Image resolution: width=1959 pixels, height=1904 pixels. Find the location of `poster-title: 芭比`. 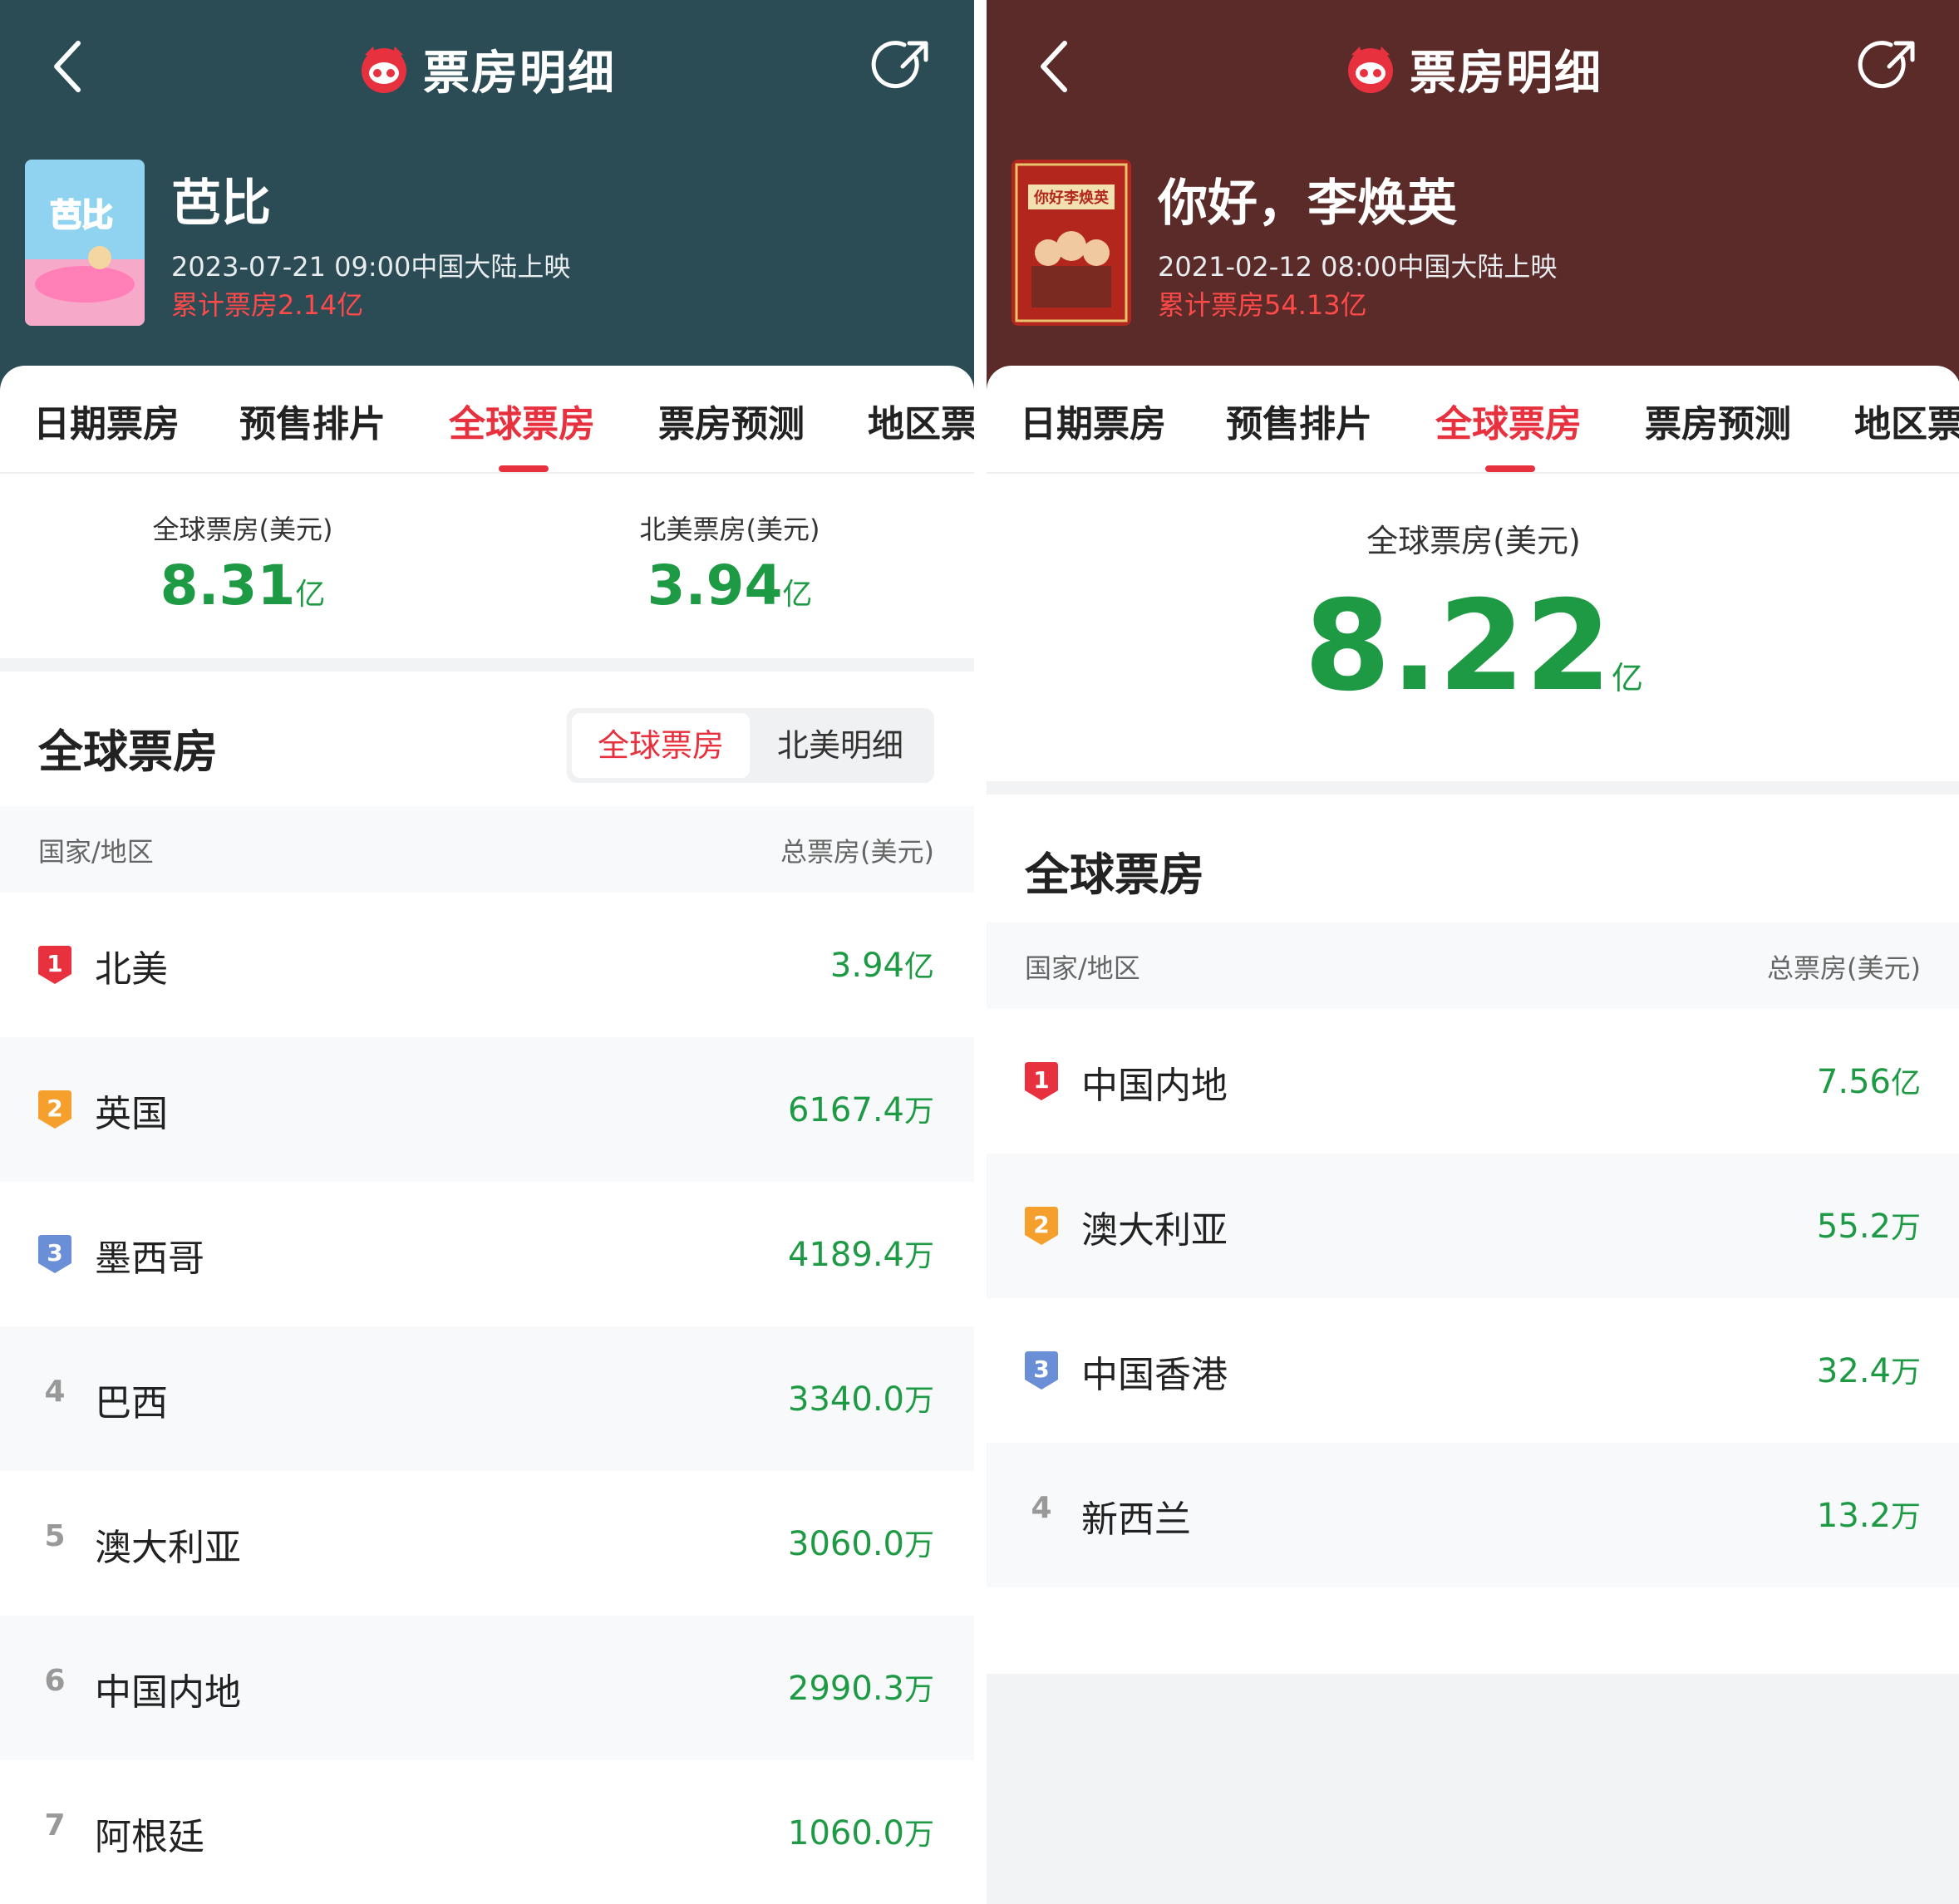

poster-title: 芭比 is located at coordinates (82, 215).